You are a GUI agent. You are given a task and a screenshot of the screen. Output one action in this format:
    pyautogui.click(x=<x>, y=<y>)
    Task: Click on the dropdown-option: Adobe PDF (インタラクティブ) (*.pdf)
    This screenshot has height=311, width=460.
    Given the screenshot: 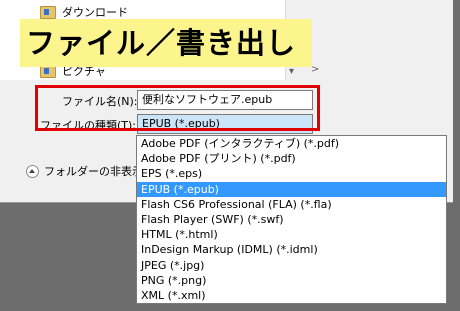 What is the action you would take?
    pyautogui.click(x=291, y=143)
    